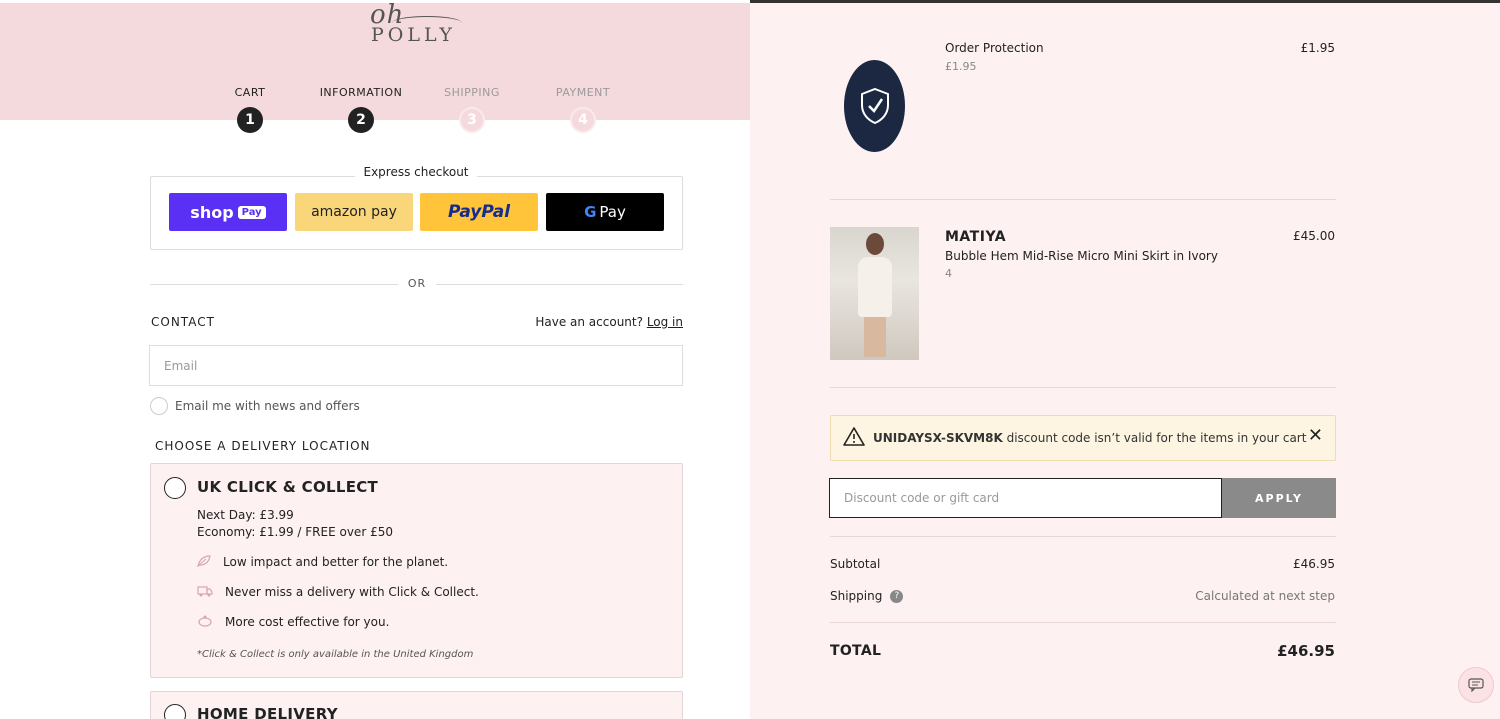  I want to click on shop-pay-label: shop, so click(212, 212).